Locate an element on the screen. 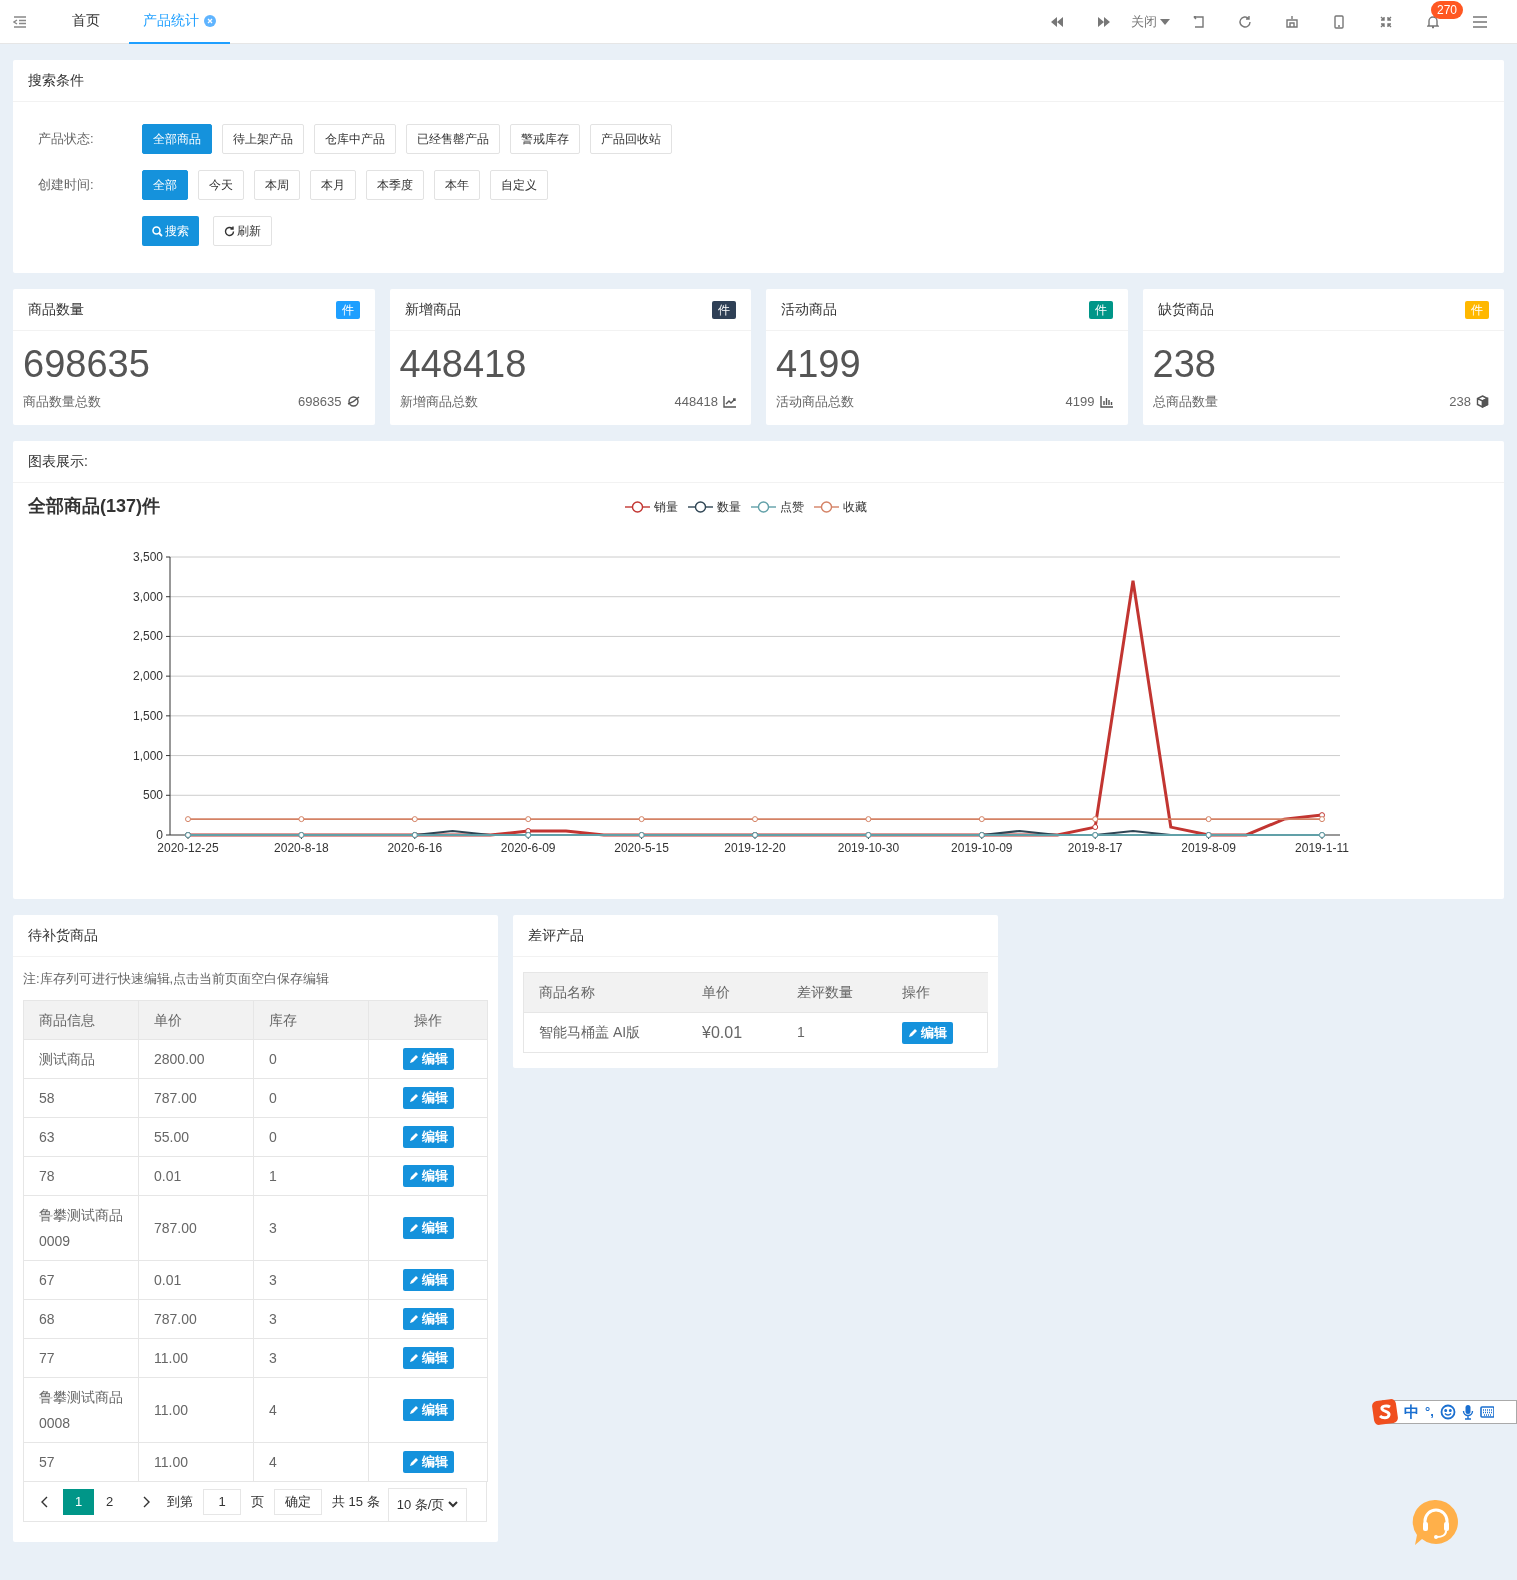  goto-label: 到第 is located at coordinates (180, 1501).